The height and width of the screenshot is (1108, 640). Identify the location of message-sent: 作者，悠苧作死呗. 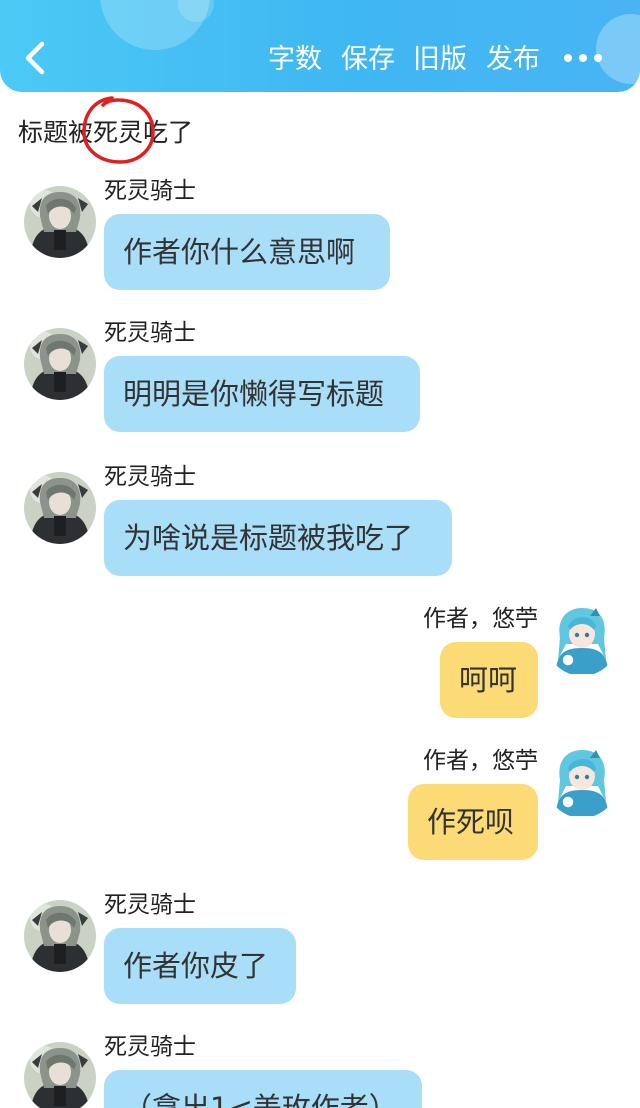
(320, 806).